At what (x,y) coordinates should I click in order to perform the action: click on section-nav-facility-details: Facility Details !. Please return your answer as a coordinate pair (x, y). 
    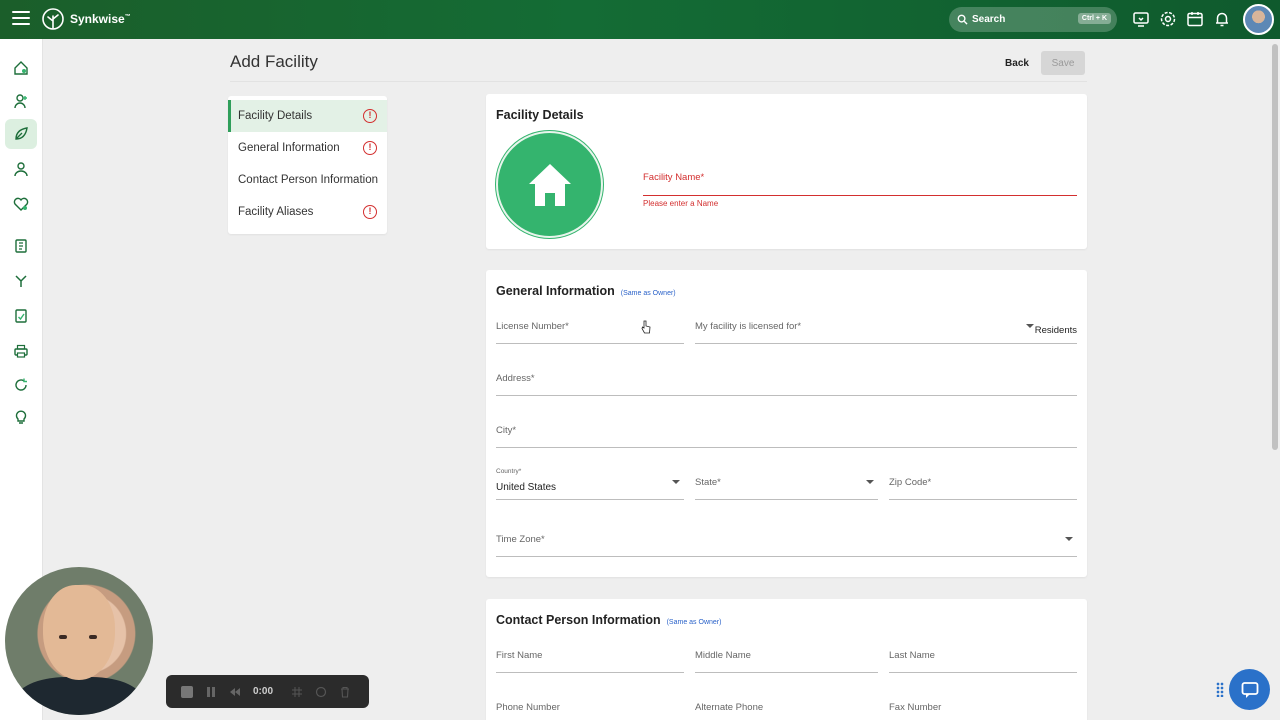
    Looking at the image, I should click on (307, 116).